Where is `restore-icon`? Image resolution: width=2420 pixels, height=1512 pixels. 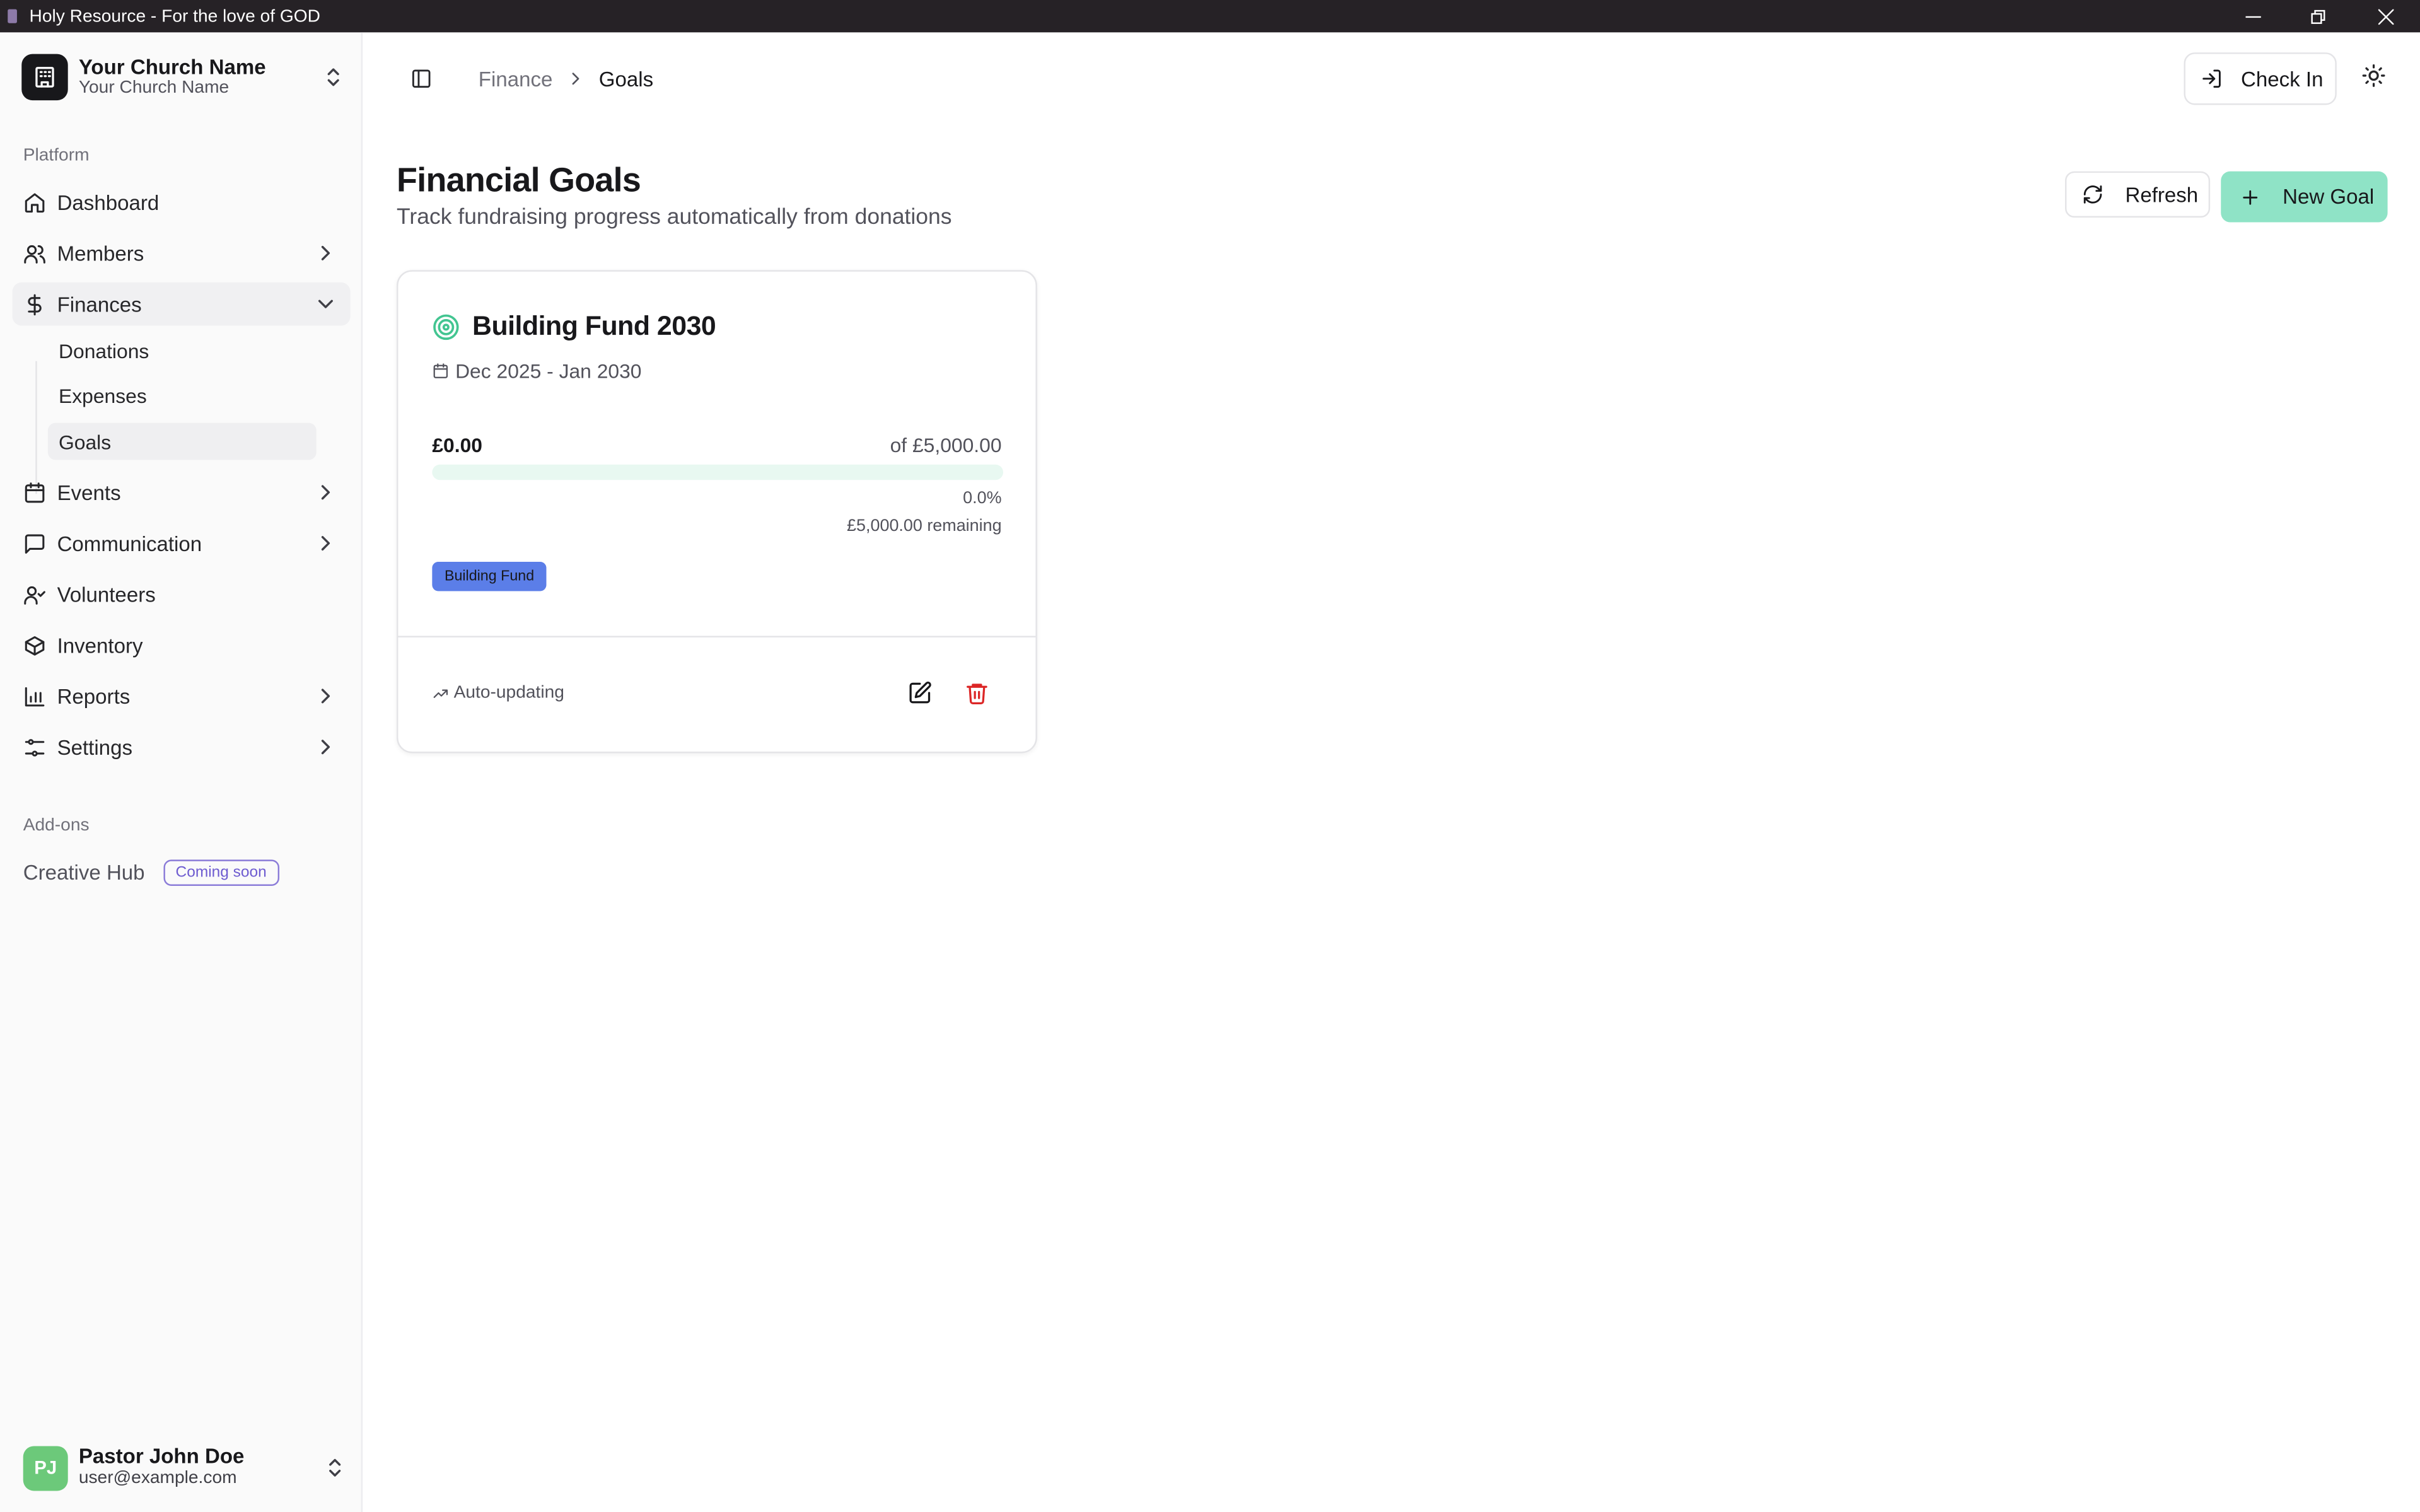 restore-icon is located at coordinates (2318, 16).